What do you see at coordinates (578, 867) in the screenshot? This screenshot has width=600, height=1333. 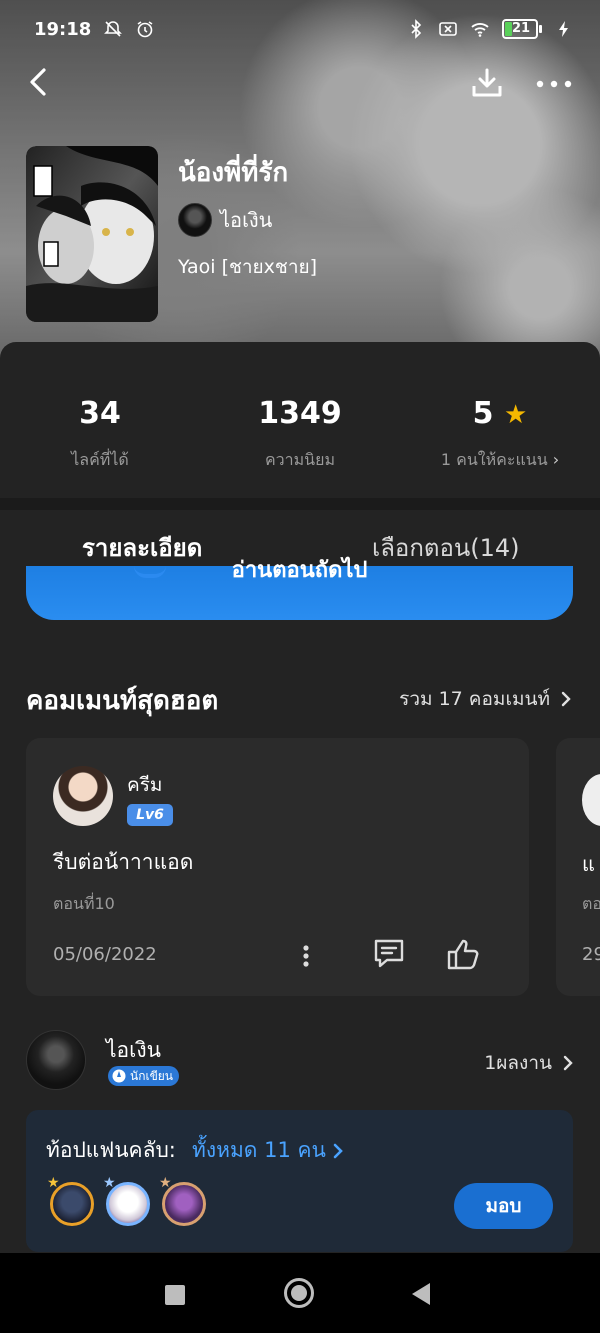 I see `comment-card: แ ตอ 29` at bounding box center [578, 867].